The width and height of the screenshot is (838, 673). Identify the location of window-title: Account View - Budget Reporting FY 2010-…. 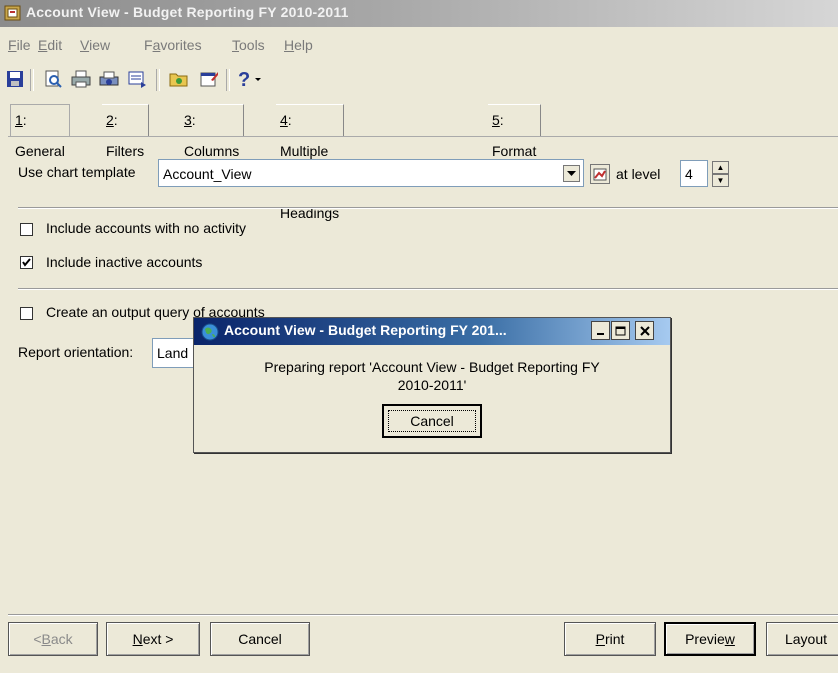
(187, 12).